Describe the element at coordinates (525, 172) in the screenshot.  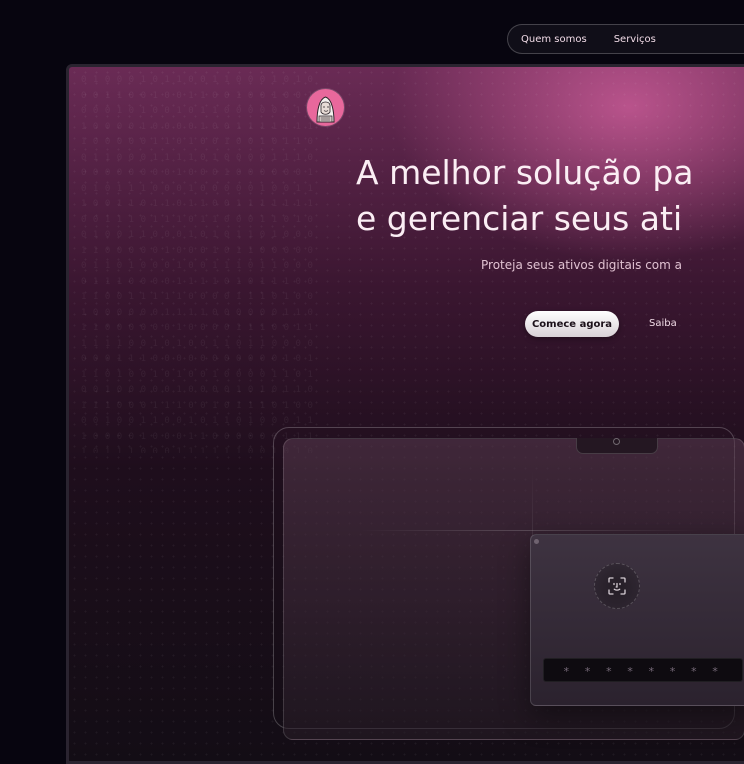
I see `hero-headline-line-1: A melhor solução pa` at that location.